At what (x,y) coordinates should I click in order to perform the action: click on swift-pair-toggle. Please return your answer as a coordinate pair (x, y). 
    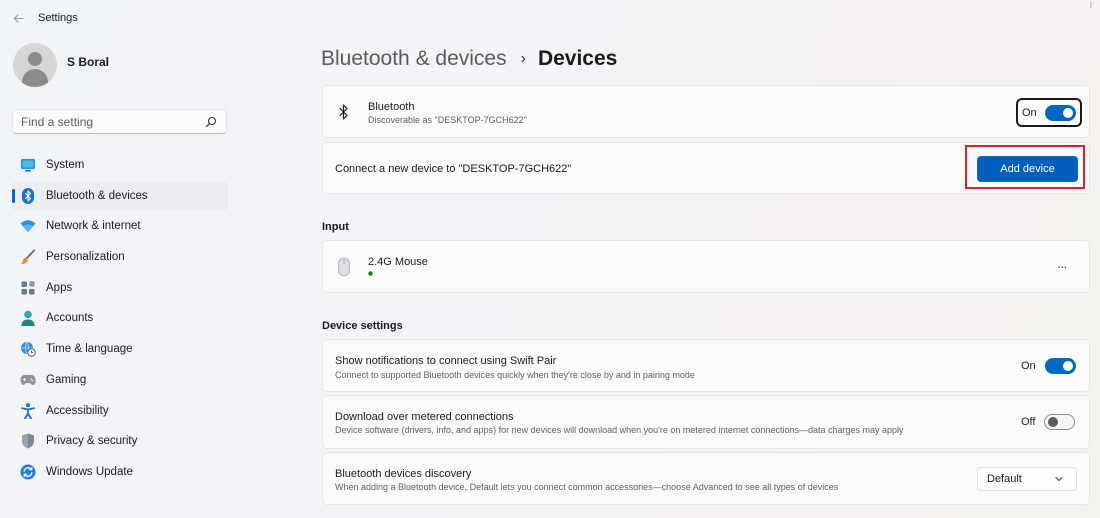
    Looking at the image, I should click on (1060, 366).